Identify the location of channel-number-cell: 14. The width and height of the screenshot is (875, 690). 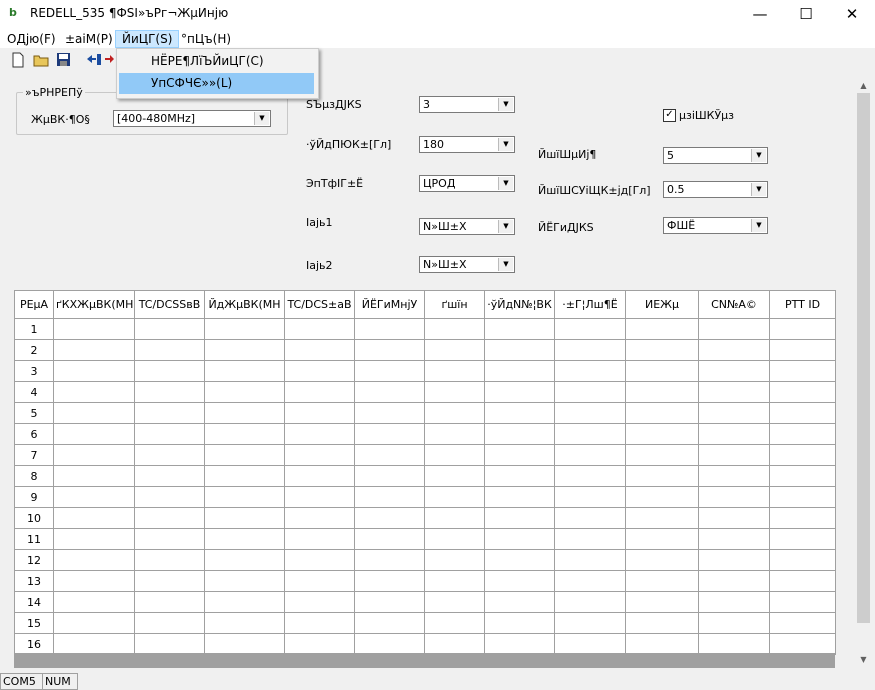
(34, 602).